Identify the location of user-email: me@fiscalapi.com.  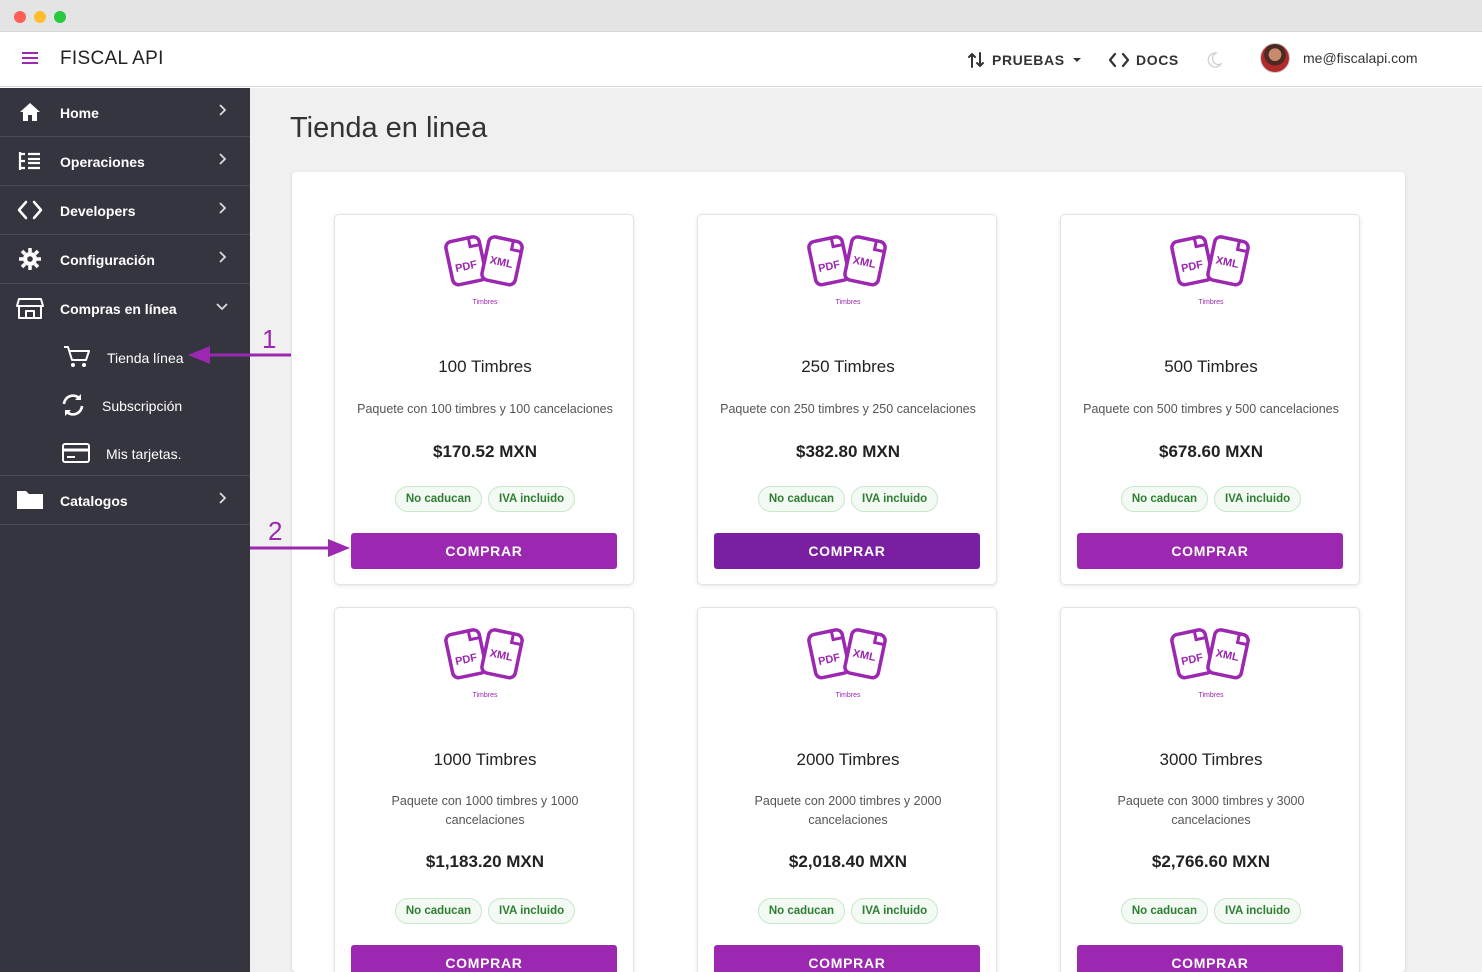
(1360, 58).